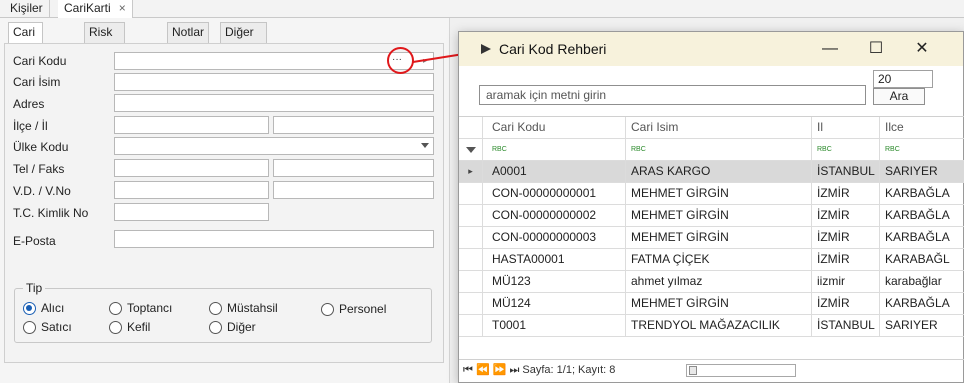 This screenshot has height=383, width=964. I want to click on cari-kodu-cell: CON-00000000003, so click(556, 238).